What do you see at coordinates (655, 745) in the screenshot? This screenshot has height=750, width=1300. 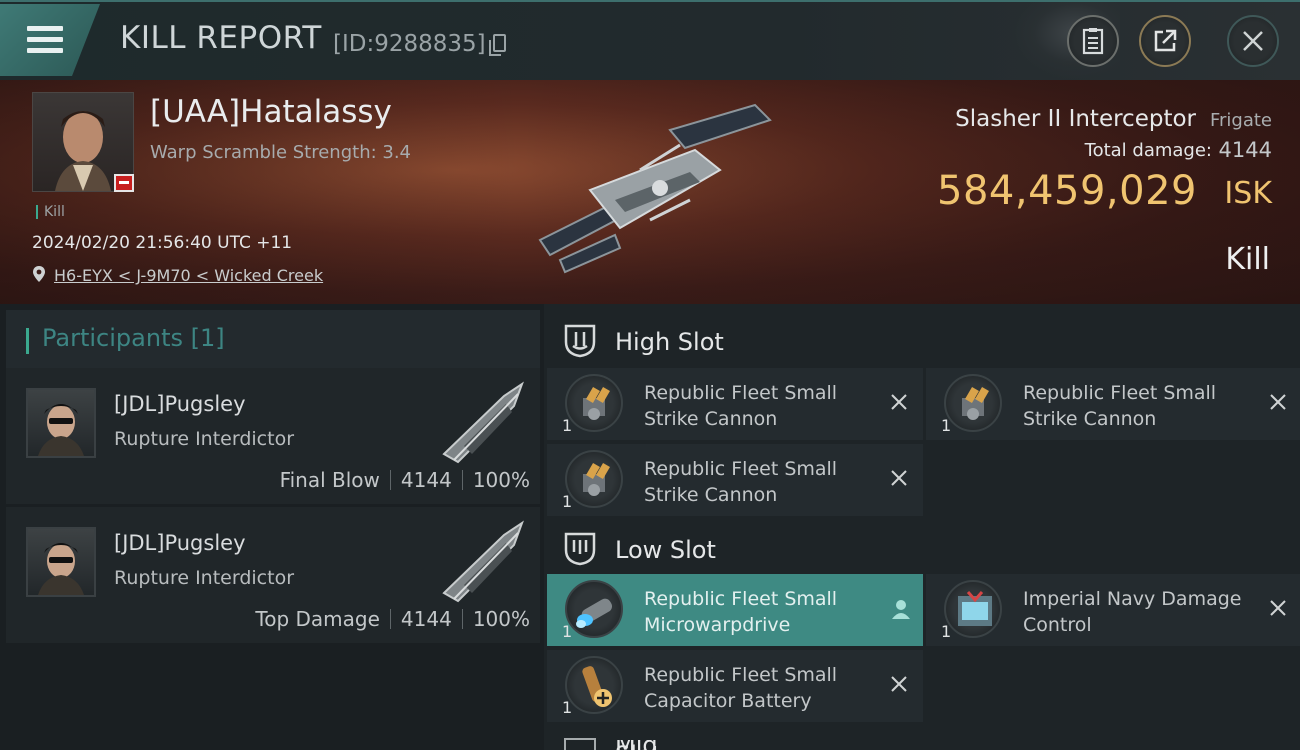 I see `next-section-title: Mid Slot` at bounding box center [655, 745].